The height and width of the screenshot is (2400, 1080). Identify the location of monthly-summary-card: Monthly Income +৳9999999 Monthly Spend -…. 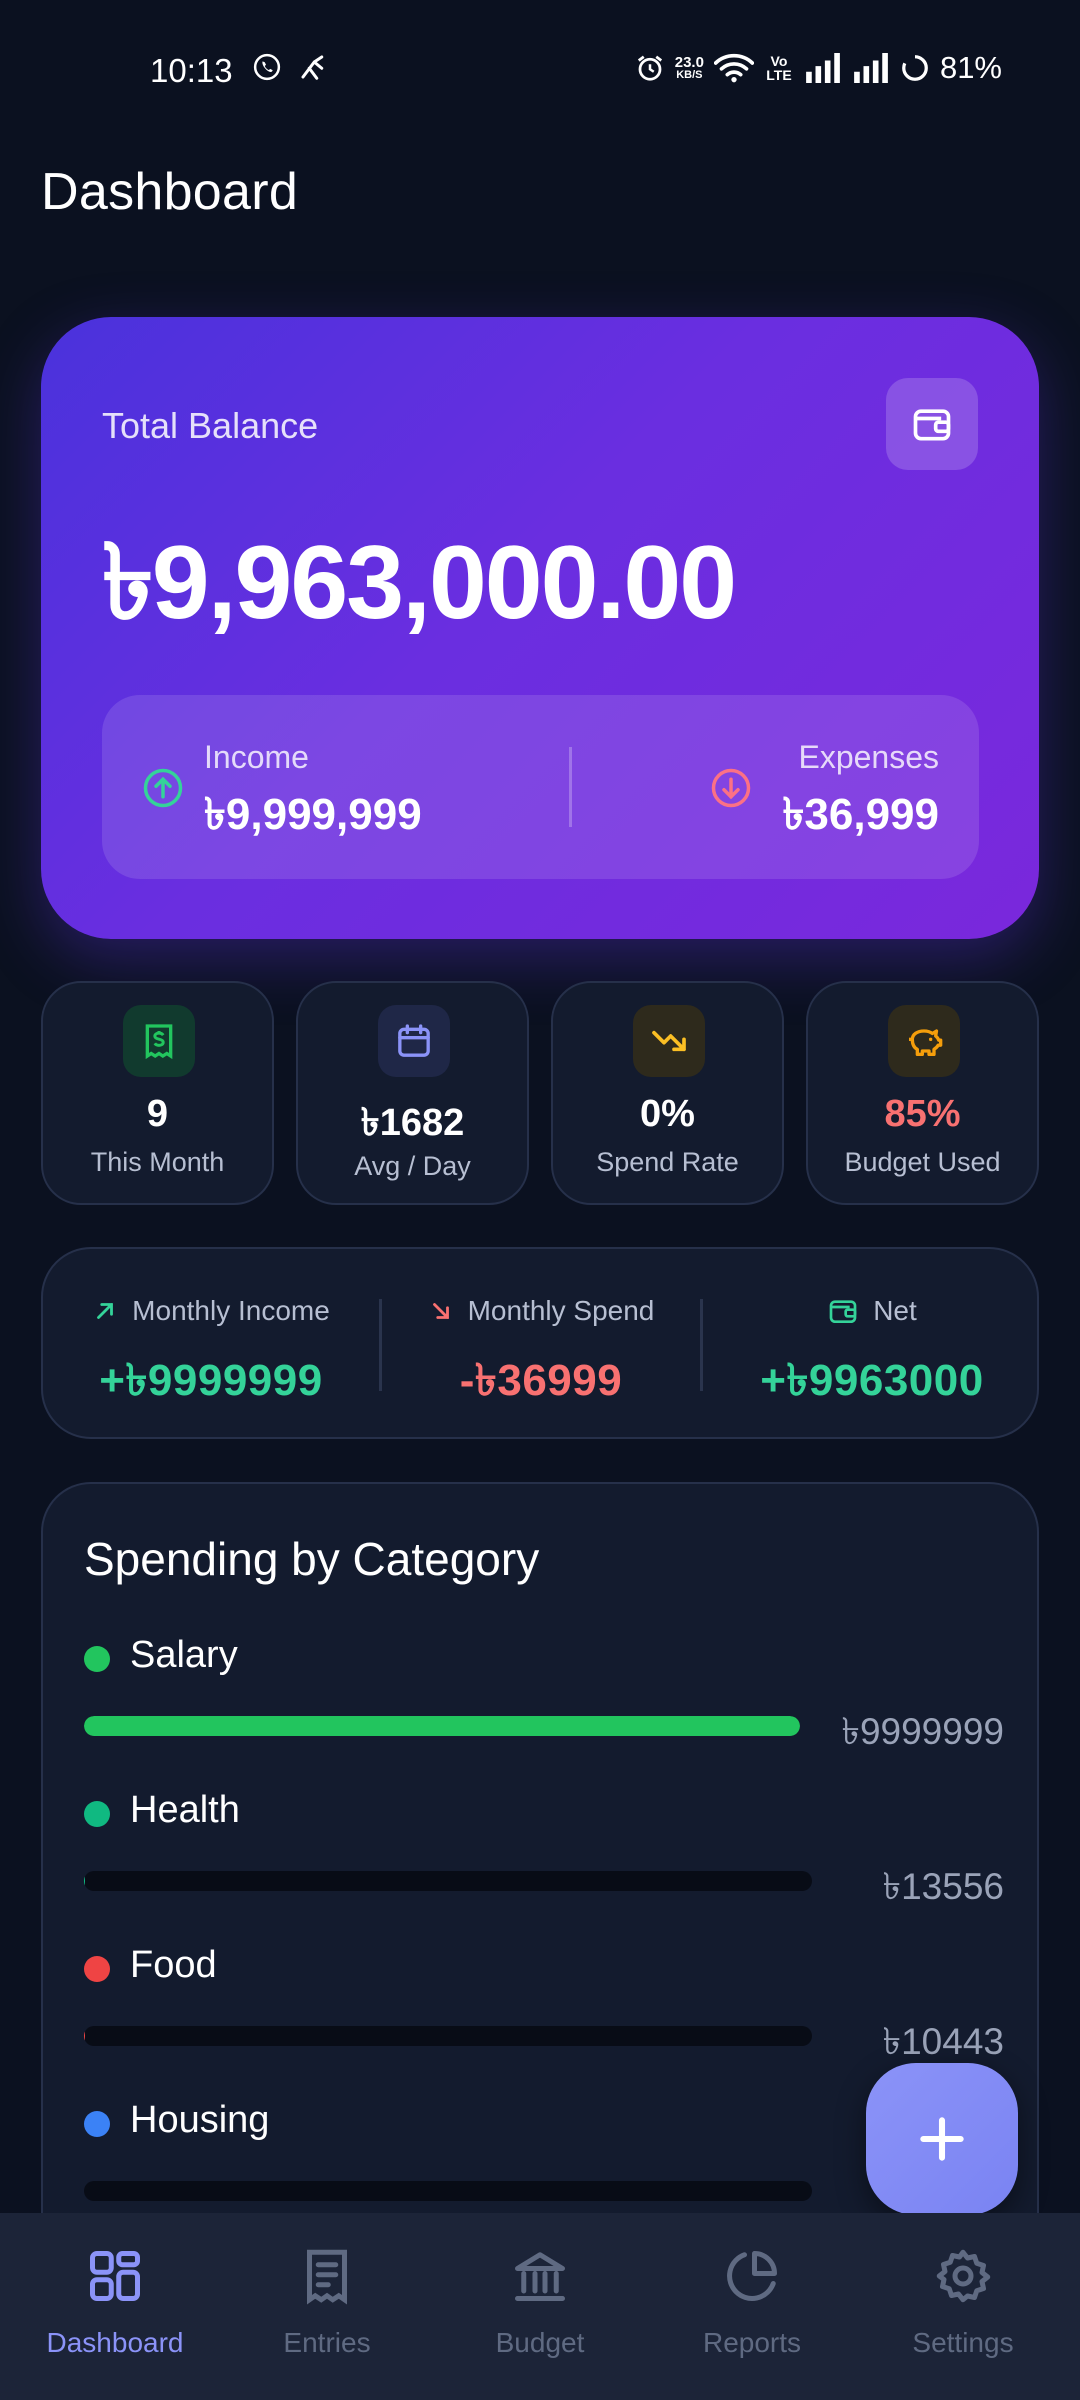
(540, 1343).